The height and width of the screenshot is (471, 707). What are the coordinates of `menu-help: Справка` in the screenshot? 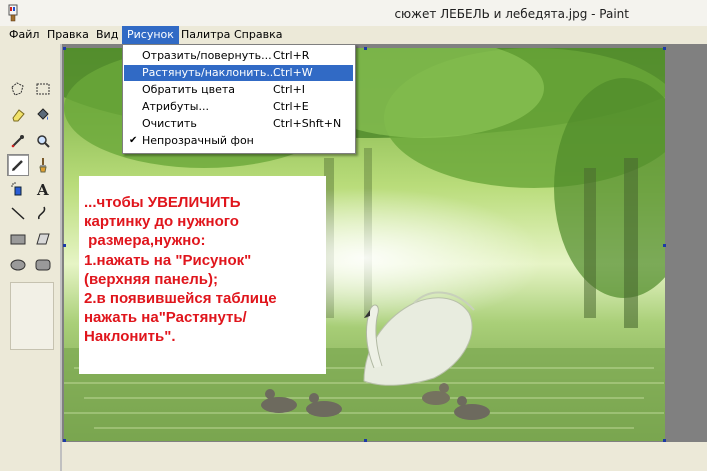 It's located at (258, 35).